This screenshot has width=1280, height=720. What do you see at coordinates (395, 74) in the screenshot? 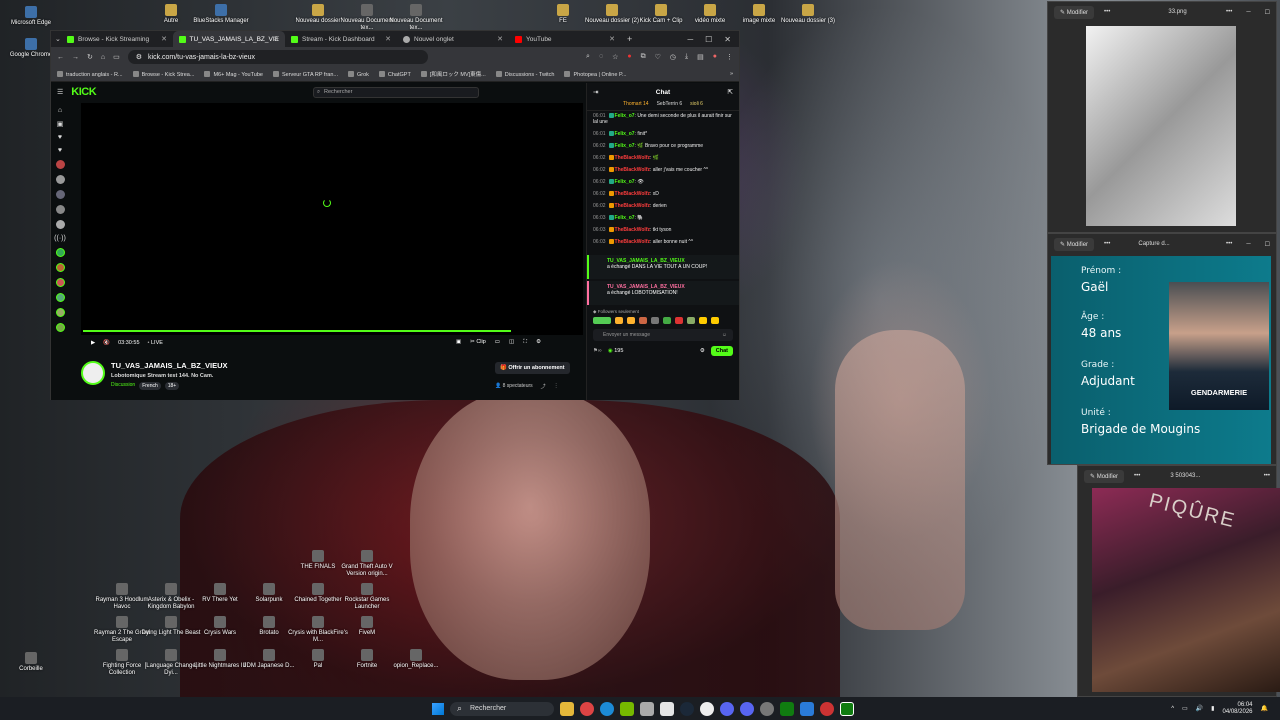
I see `bookmark: ChatGPT` at bounding box center [395, 74].